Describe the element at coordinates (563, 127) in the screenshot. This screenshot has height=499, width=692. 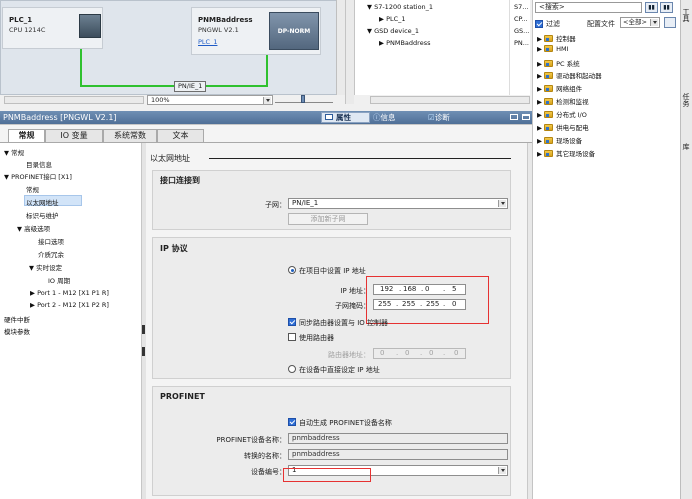
I see `catalog-item-power: ▶ 供电与配电` at that location.